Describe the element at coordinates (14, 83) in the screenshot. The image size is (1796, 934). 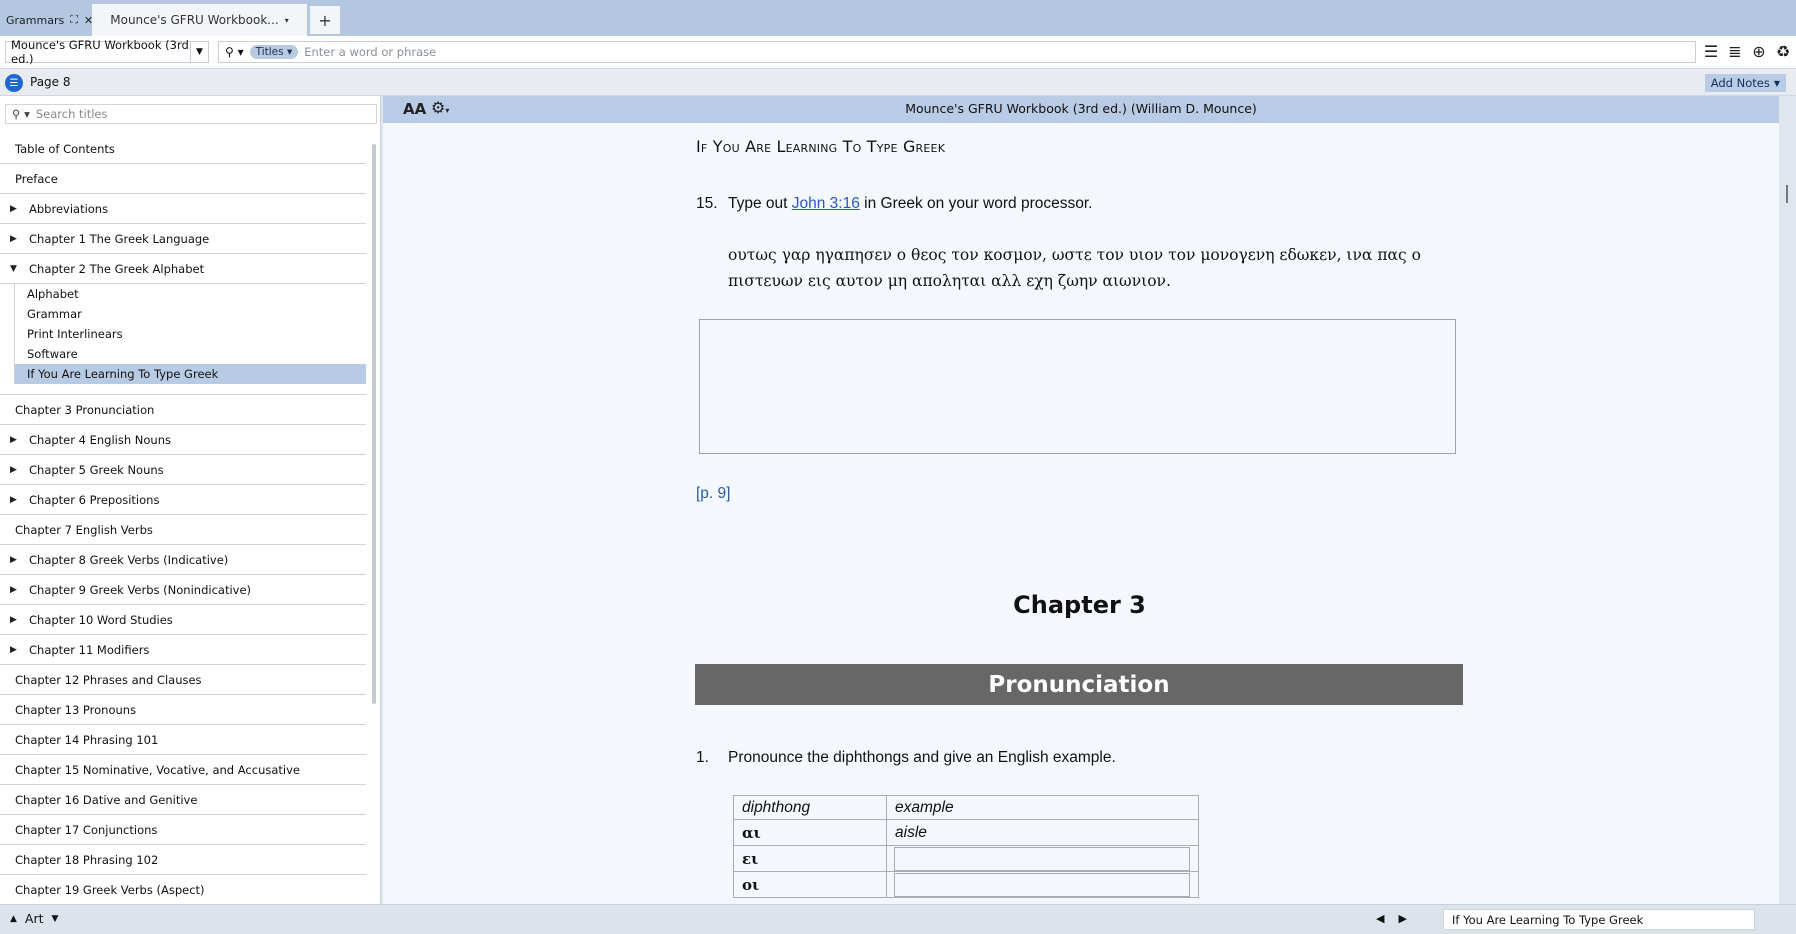
I see `toc-list-icon: ☰` at that location.